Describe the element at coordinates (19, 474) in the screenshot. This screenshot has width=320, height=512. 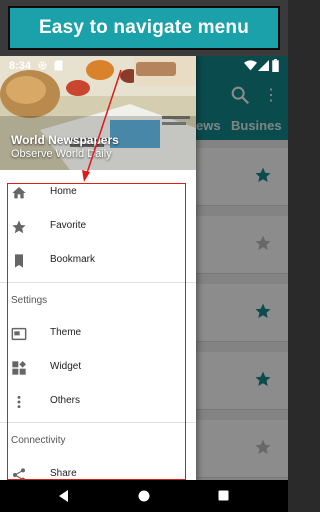
I see `share-icon` at that location.